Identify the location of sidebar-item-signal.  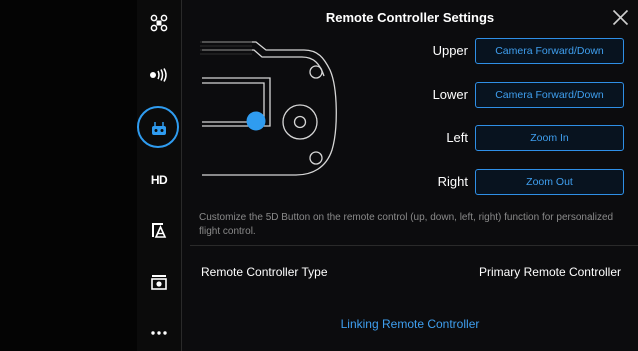
(159, 75).